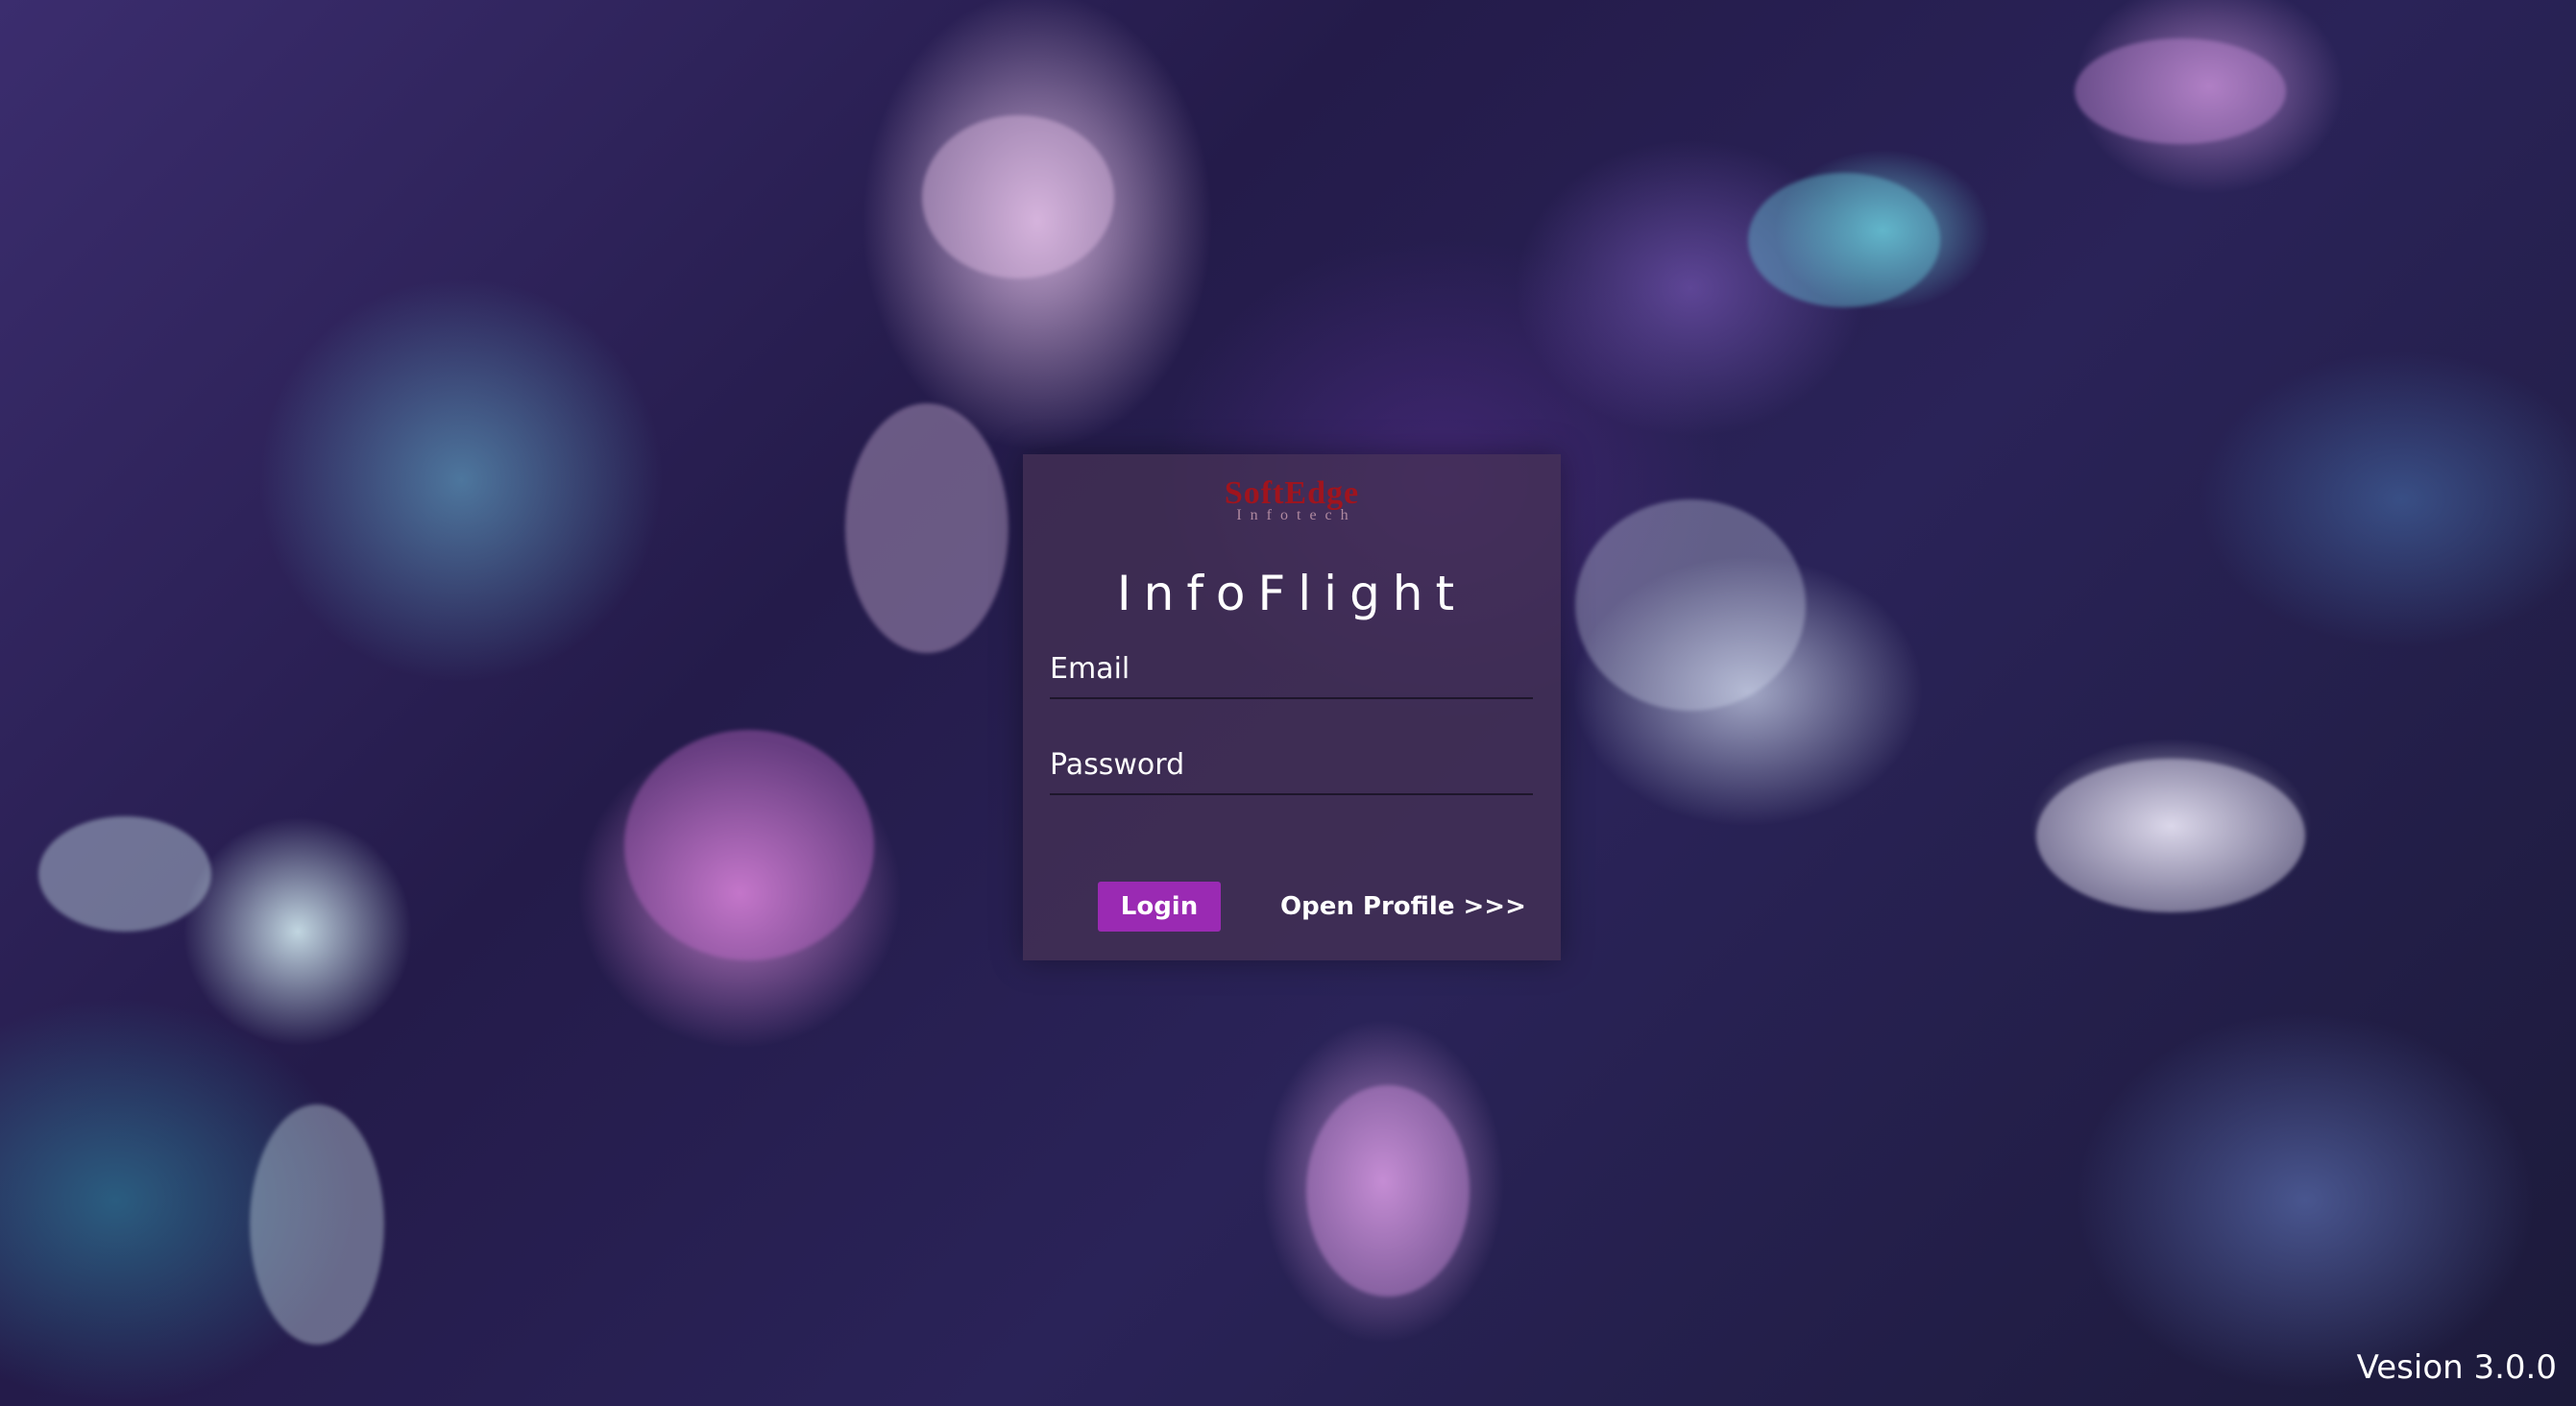 The width and height of the screenshot is (2576, 1406). What do you see at coordinates (1292, 499) in the screenshot?
I see `company-logo: SoftEdge Infotech` at bounding box center [1292, 499].